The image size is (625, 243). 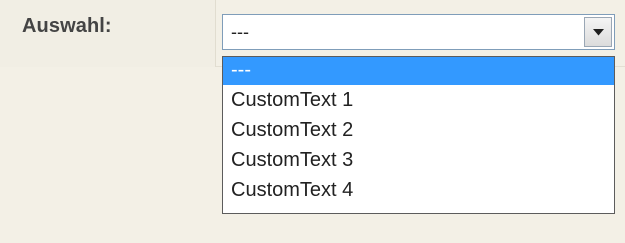 What do you see at coordinates (418, 130) in the screenshot?
I see `option-customtext-2: CustomText 2` at bounding box center [418, 130].